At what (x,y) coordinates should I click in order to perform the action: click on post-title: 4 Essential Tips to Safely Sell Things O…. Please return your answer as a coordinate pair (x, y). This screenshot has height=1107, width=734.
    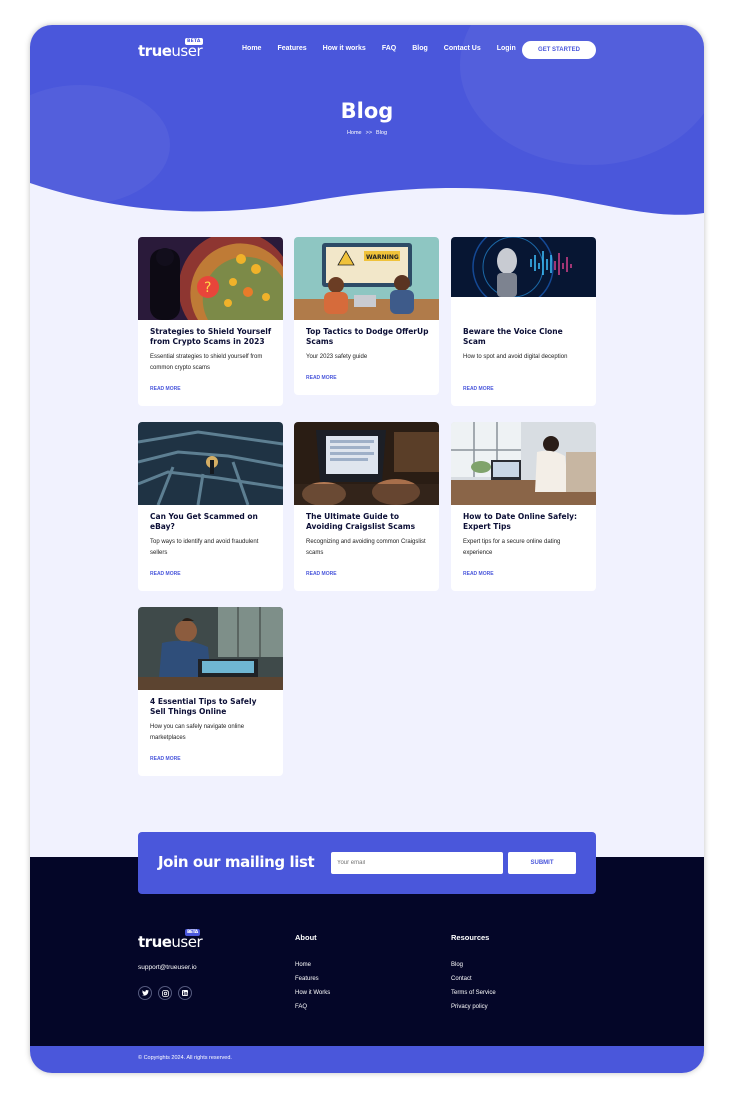
    Looking at the image, I should click on (212, 706).